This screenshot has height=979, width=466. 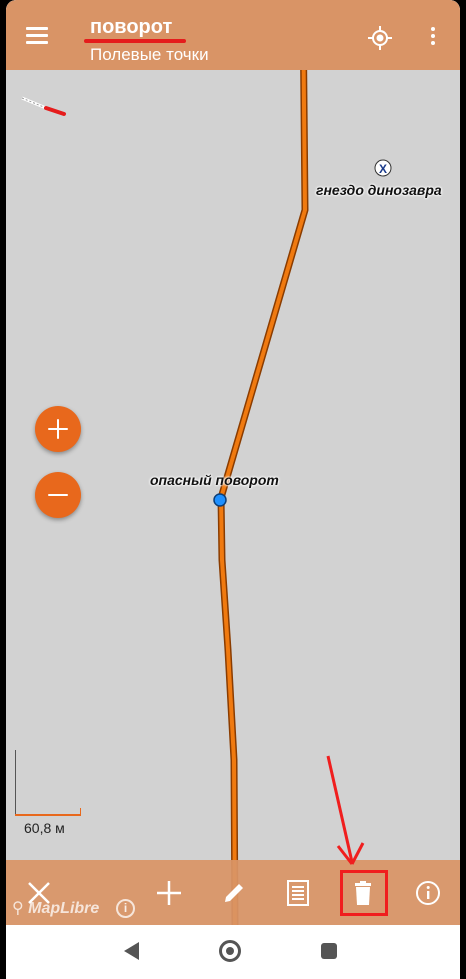 I want to click on back-icon, so click(x=131, y=951).